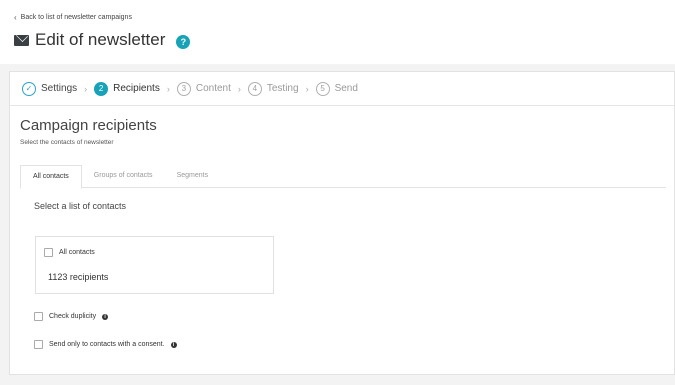 The width and height of the screenshot is (675, 385). Describe the element at coordinates (51, 177) in the screenshot. I see `tab-all-contacts: All contacts` at that location.